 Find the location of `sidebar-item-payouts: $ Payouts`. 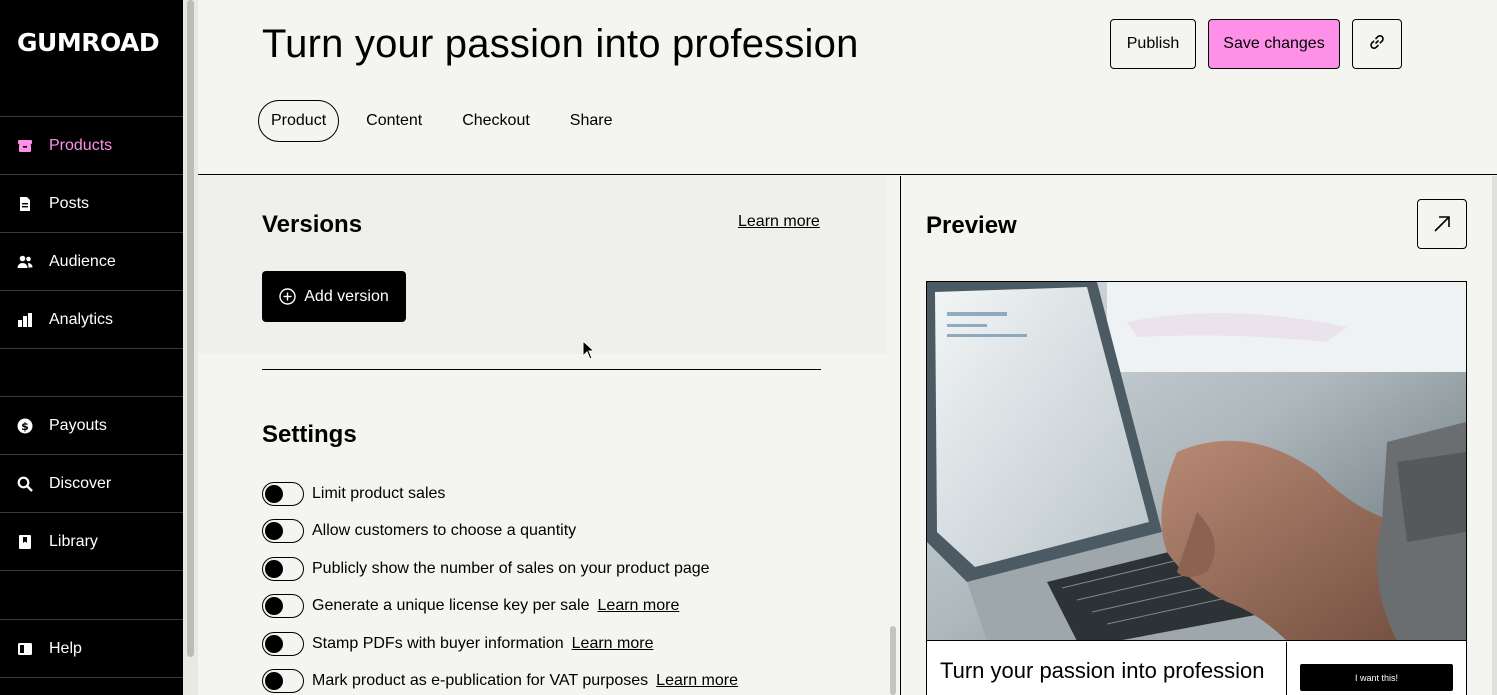

sidebar-item-payouts: $ Payouts is located at coordinates (91, 426).